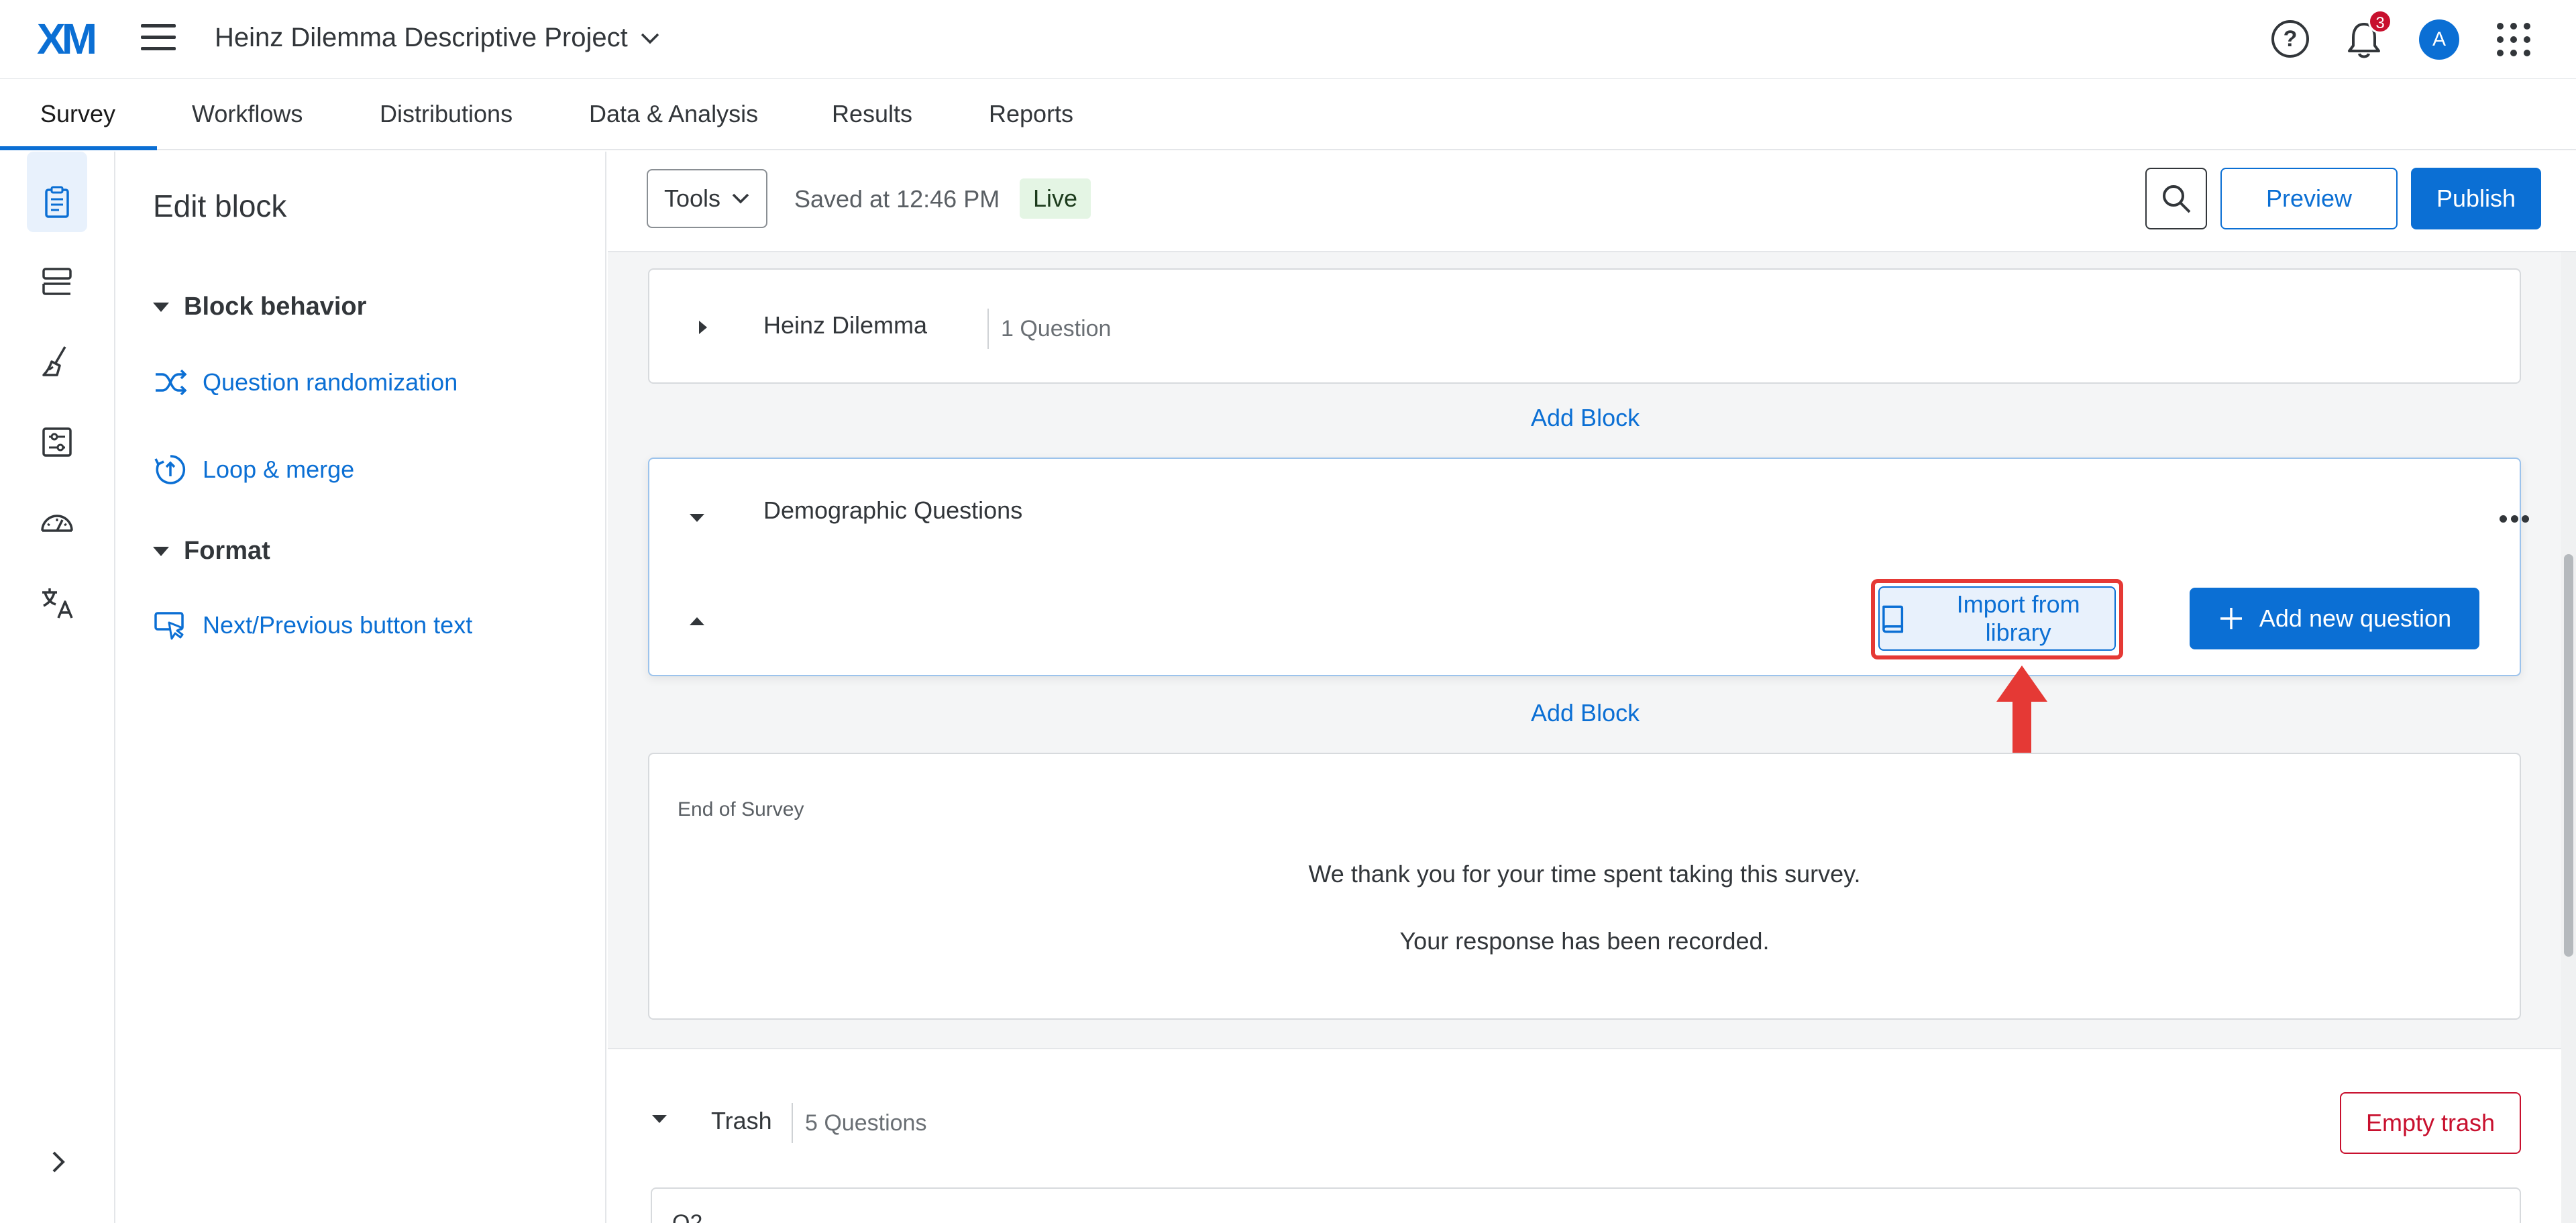 The height and width of the screenshot is (1223, 2576). What do you see at coordinates (79, 115) in the screenshot?
I see `tab-survey: Survey` at bounding box center [79, 115].